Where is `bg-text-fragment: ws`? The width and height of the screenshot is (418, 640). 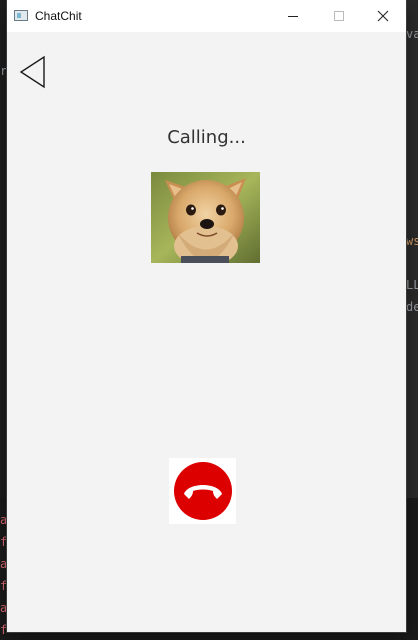 bg-text-fragment: ws is located at coordinates (412, 241).